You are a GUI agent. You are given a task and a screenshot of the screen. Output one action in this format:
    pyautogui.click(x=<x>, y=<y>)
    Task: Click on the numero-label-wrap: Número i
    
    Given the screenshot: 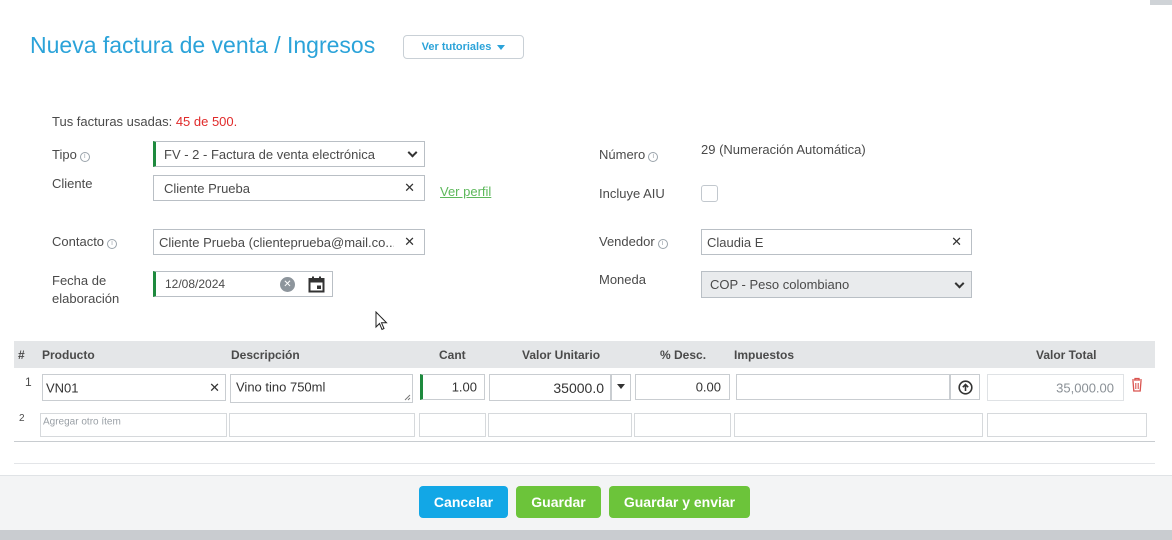 What is the action you would take?
    pyautogui.click(x=629, y=154)
    